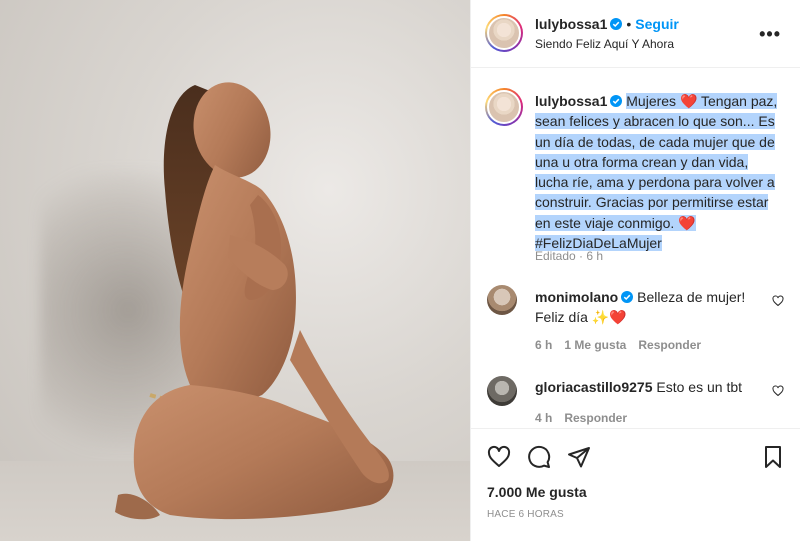 This screenshot has width=800, height=541. What do you see at coordinates (655, 182) in the screenshot?
I see `caption-line: lucha ríe, ama y perdona para volver a` at bounding box center [655, 182].